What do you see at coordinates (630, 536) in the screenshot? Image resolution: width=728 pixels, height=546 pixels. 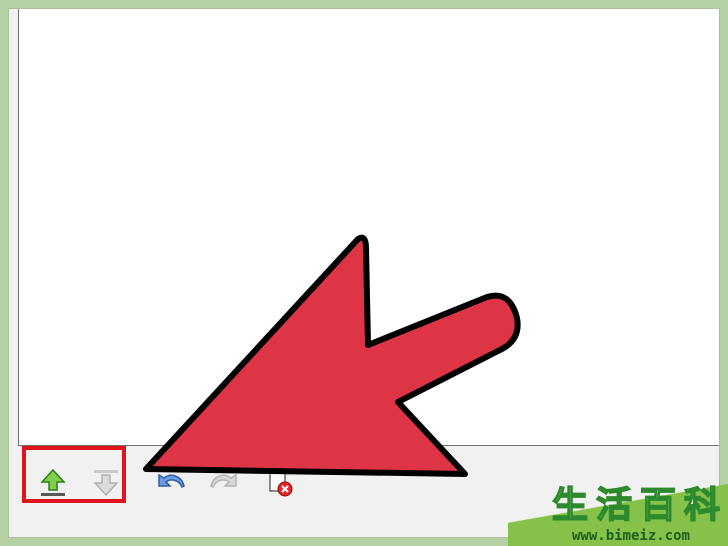 I see `watermark-url: www.bimeiz.com` at bounding box center [630, 536].